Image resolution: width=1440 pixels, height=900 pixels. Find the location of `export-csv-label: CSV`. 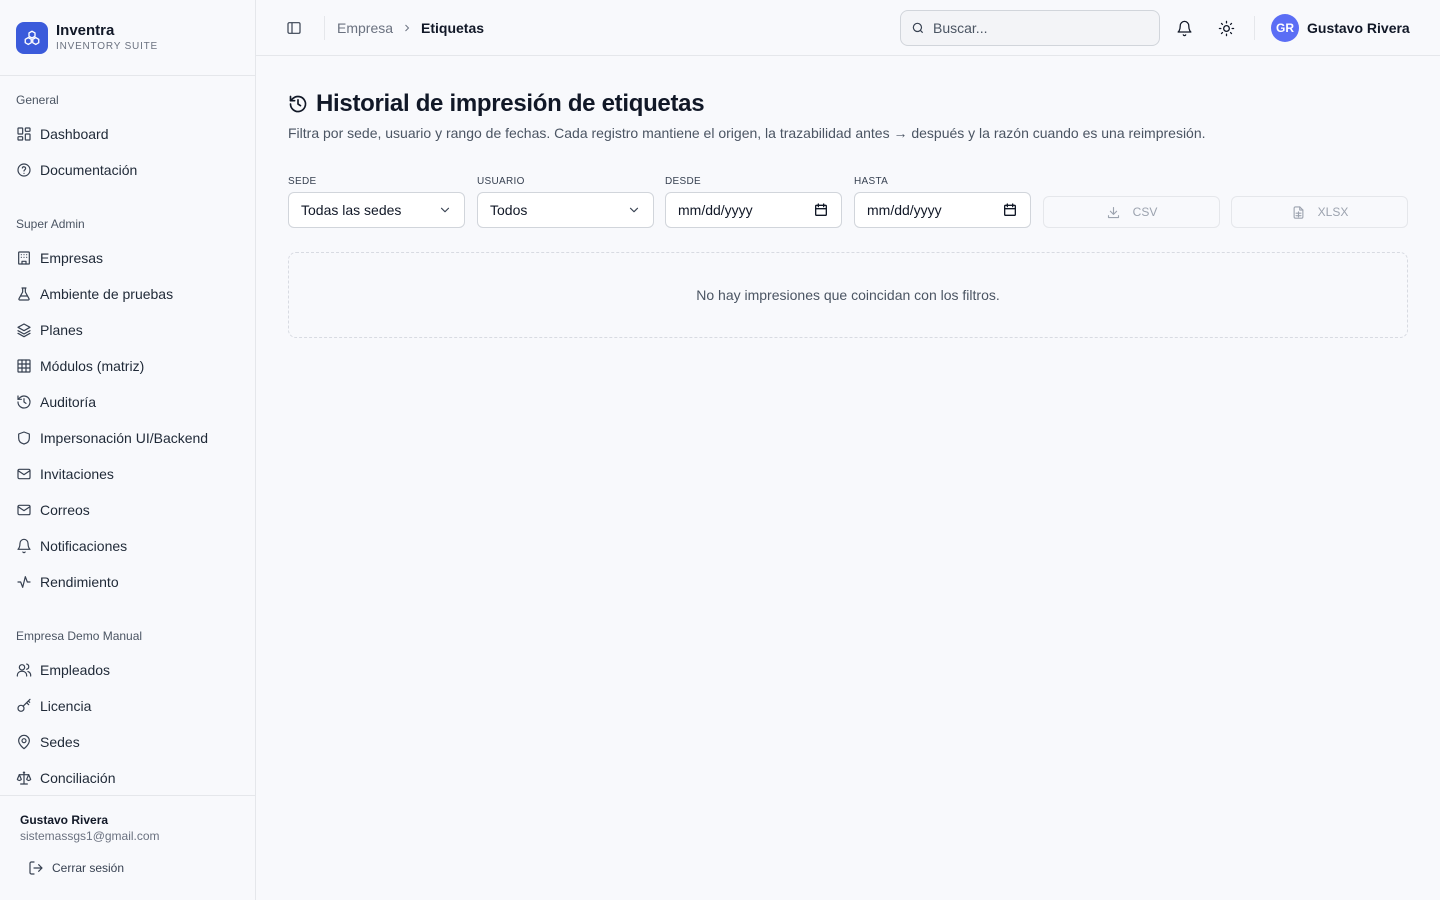

export-csv-label: CSV is located at coordinates (1145, 212).